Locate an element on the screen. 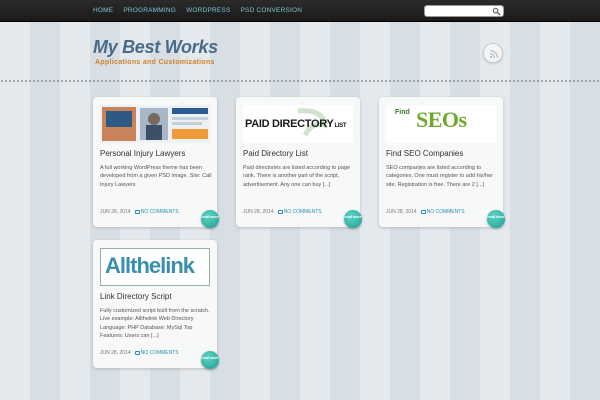 The image size is (600, 400). thumb-logo-text: SEOs is located at coordinates (441, 119).